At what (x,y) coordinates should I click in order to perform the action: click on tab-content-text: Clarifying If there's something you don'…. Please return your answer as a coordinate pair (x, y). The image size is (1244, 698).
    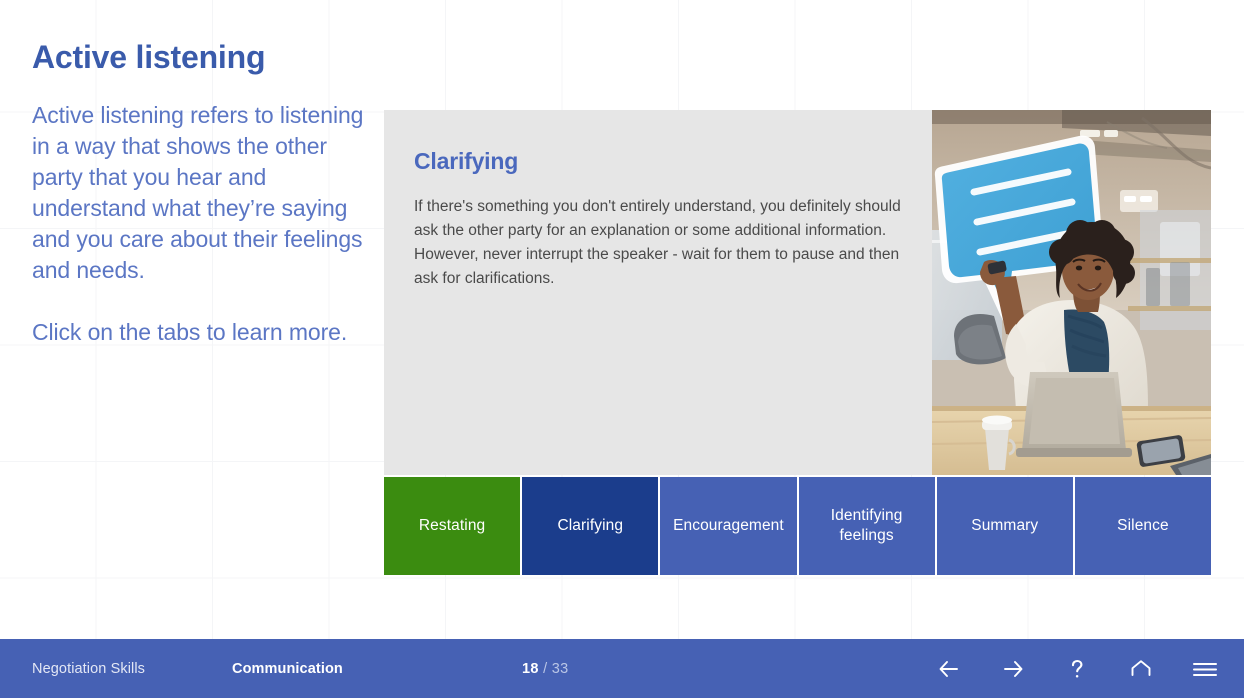
    Looking at the image, I should click on (664, 219).